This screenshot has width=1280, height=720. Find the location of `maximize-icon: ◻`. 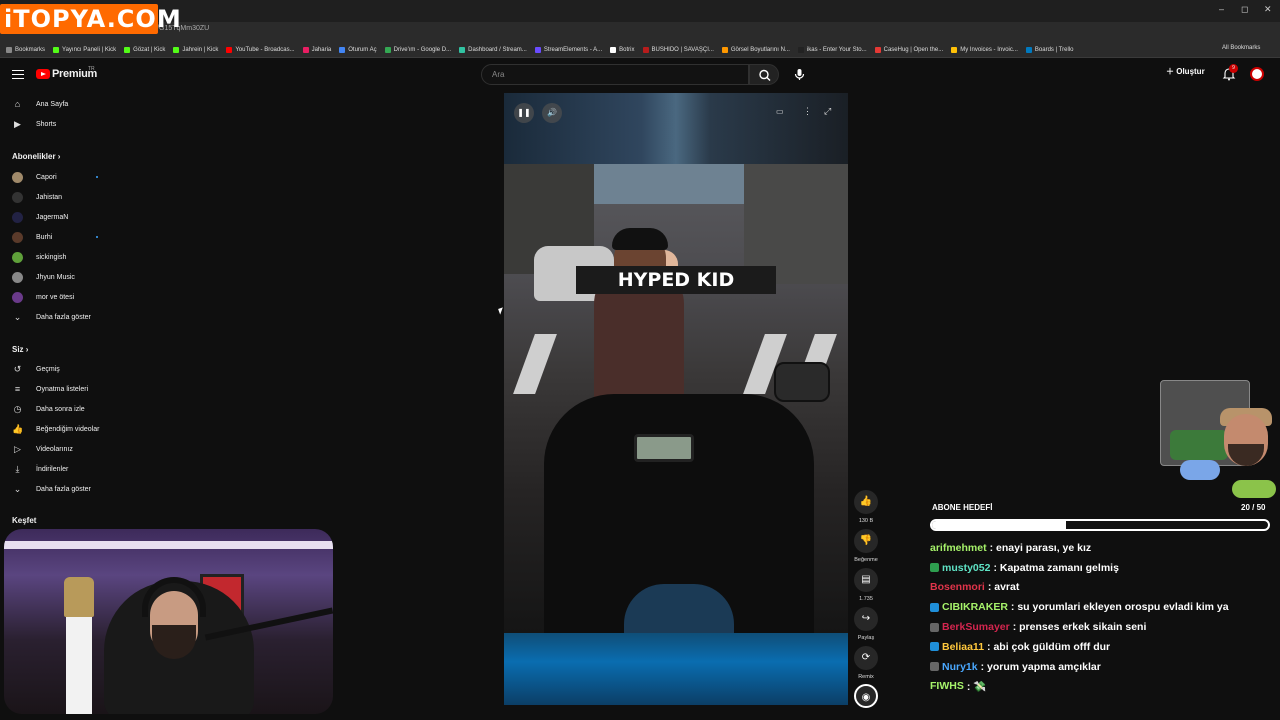

maximize-icon: ◻ is located at coordinates (1244, 9).